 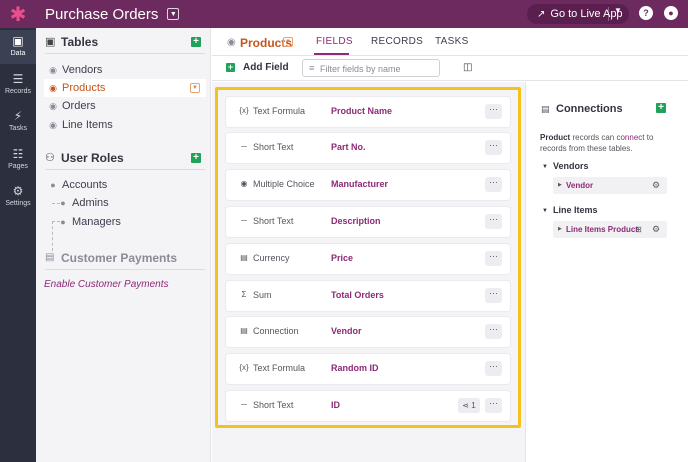 I want to click on app-logo-icon: ✱, so click(x=18, y=14).